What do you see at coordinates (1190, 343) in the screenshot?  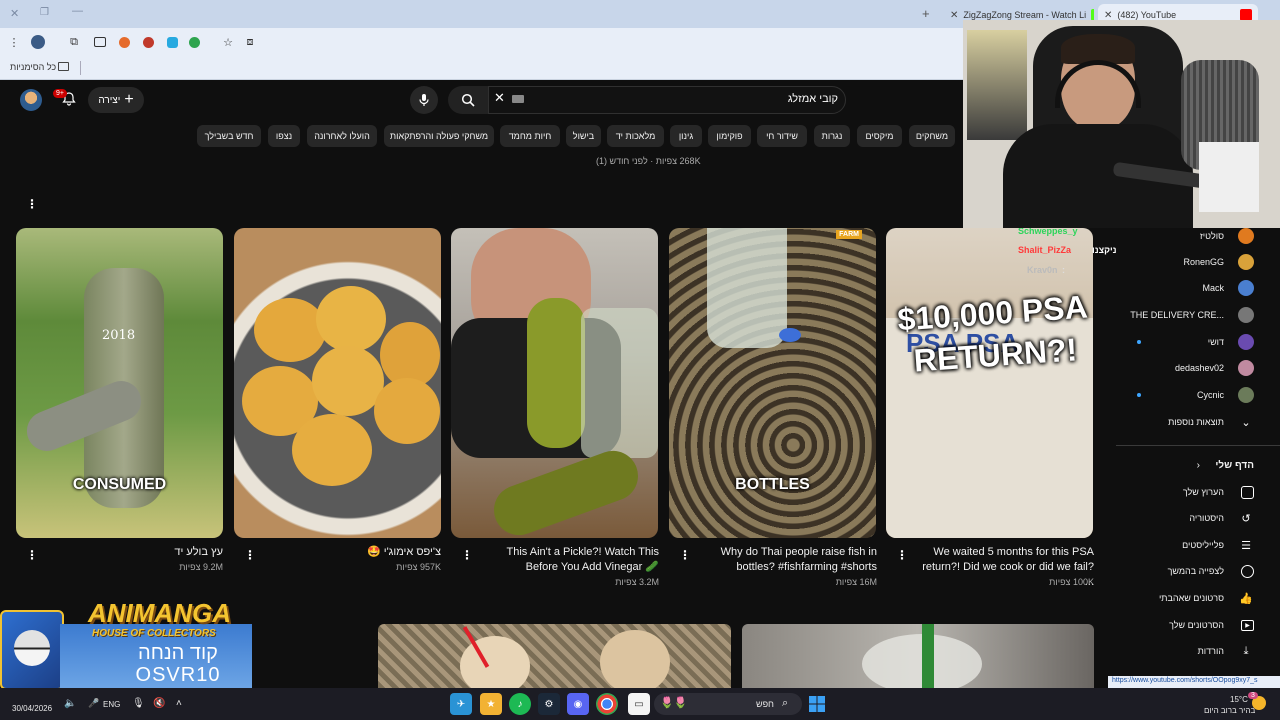 I see `sidebar-channel: דושי` at bounding box center [1190, 343].